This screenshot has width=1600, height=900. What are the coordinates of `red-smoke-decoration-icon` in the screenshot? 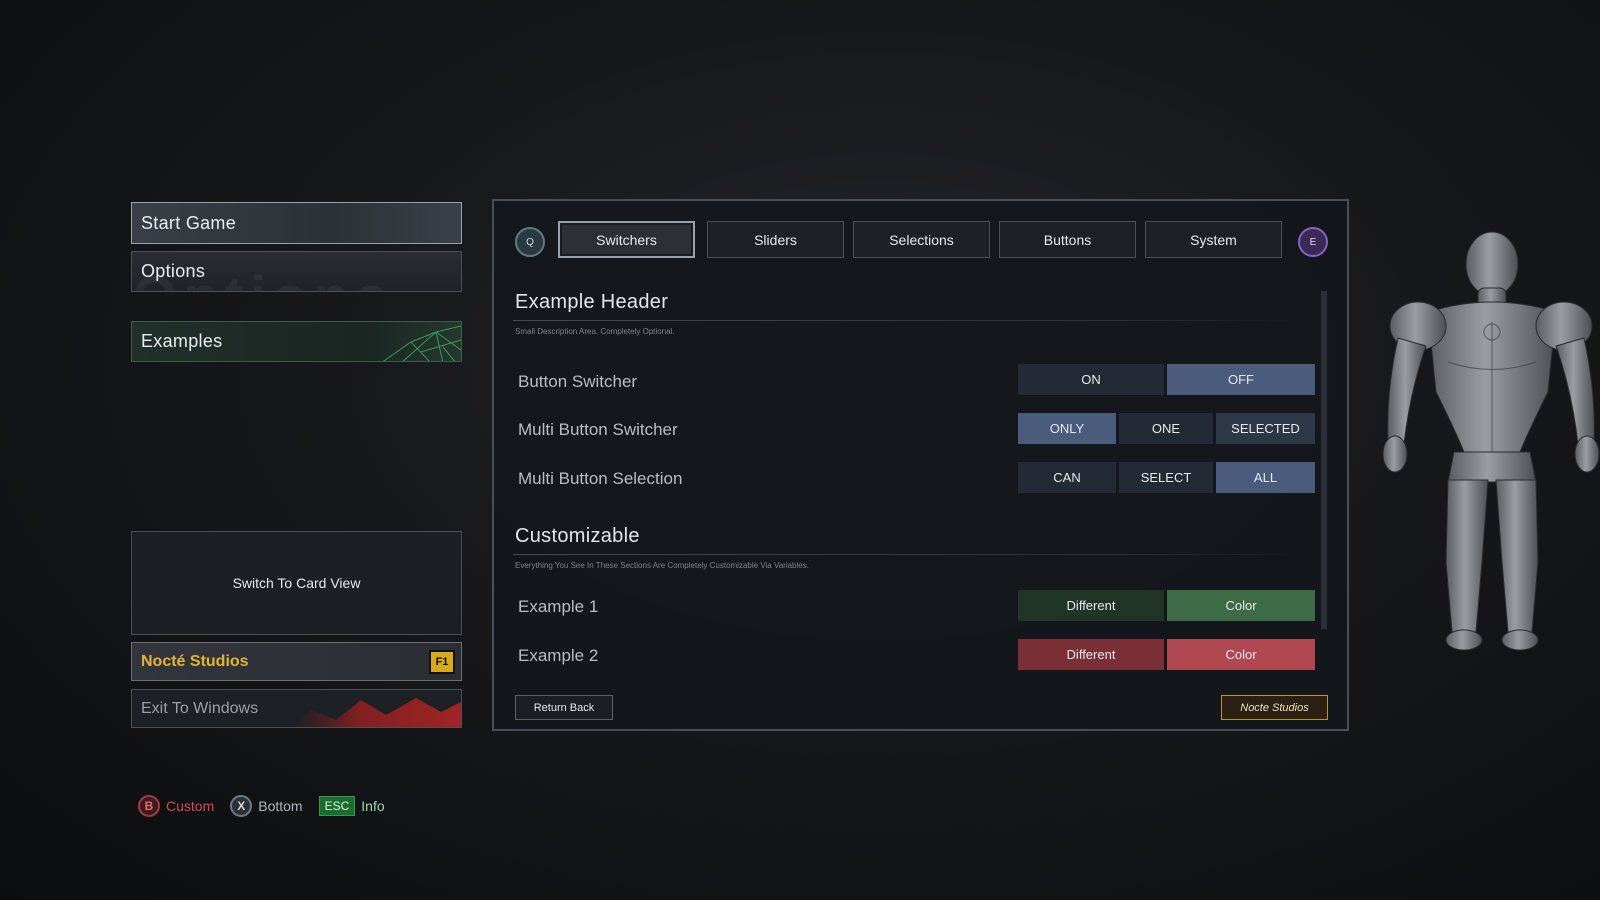 It's located at (377, 712).